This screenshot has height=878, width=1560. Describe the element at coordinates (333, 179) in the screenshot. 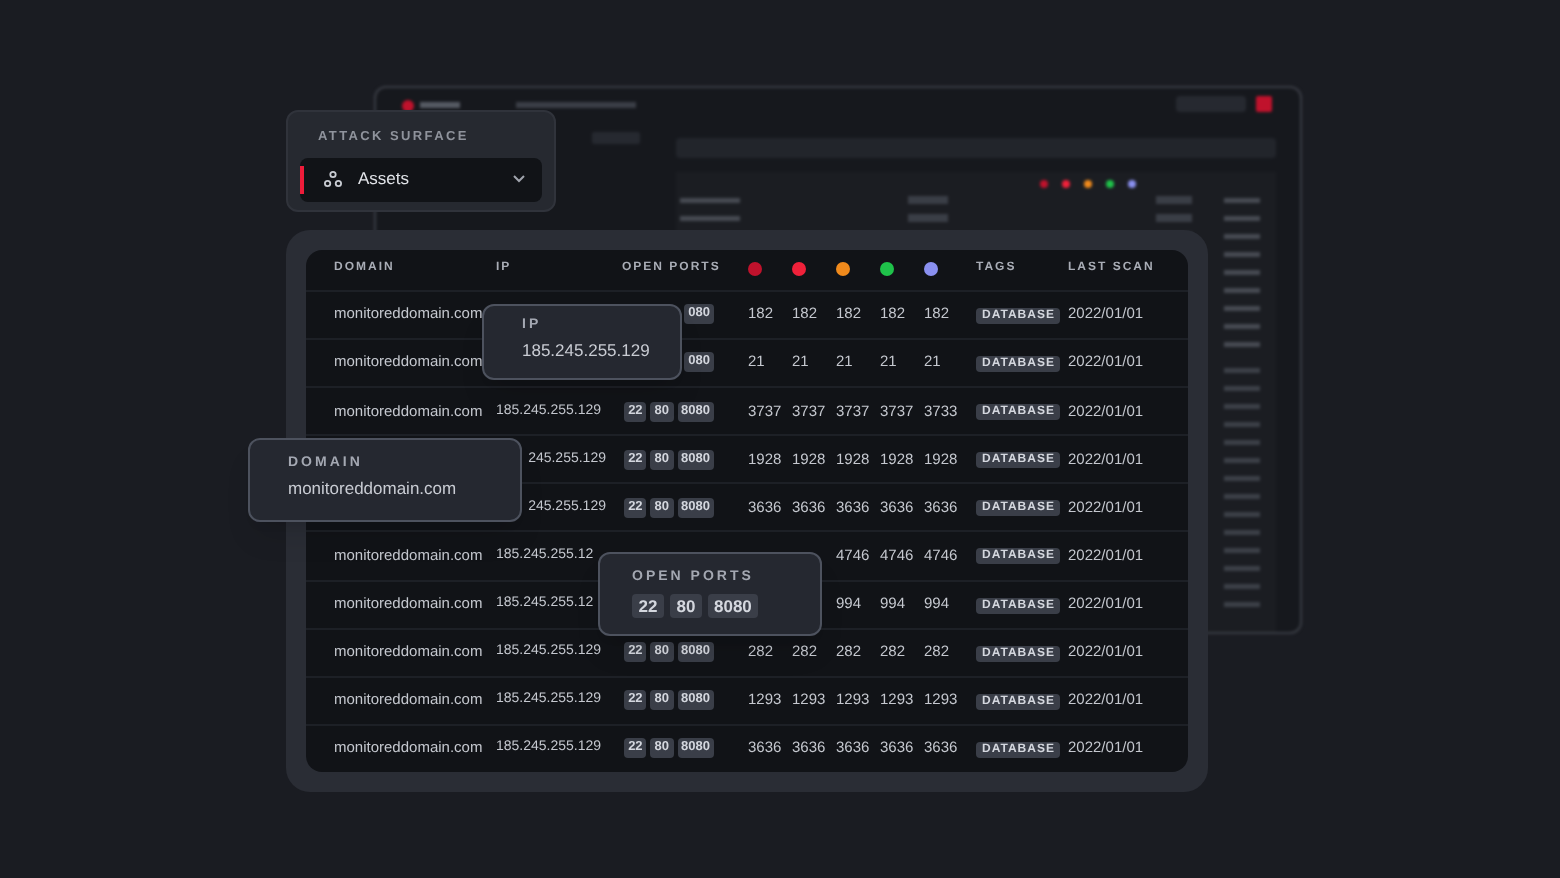

I see `nodes-icon` at that location.